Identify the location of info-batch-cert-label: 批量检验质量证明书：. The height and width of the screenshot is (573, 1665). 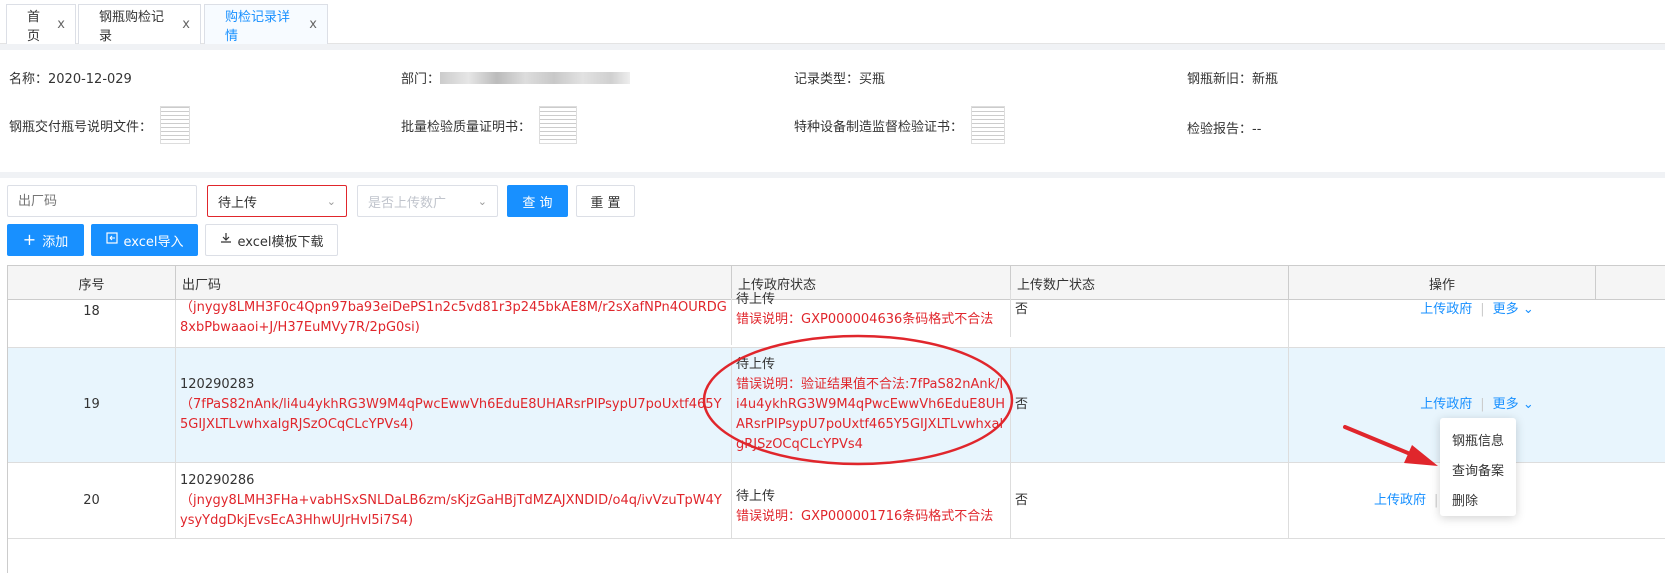
(466, 127).